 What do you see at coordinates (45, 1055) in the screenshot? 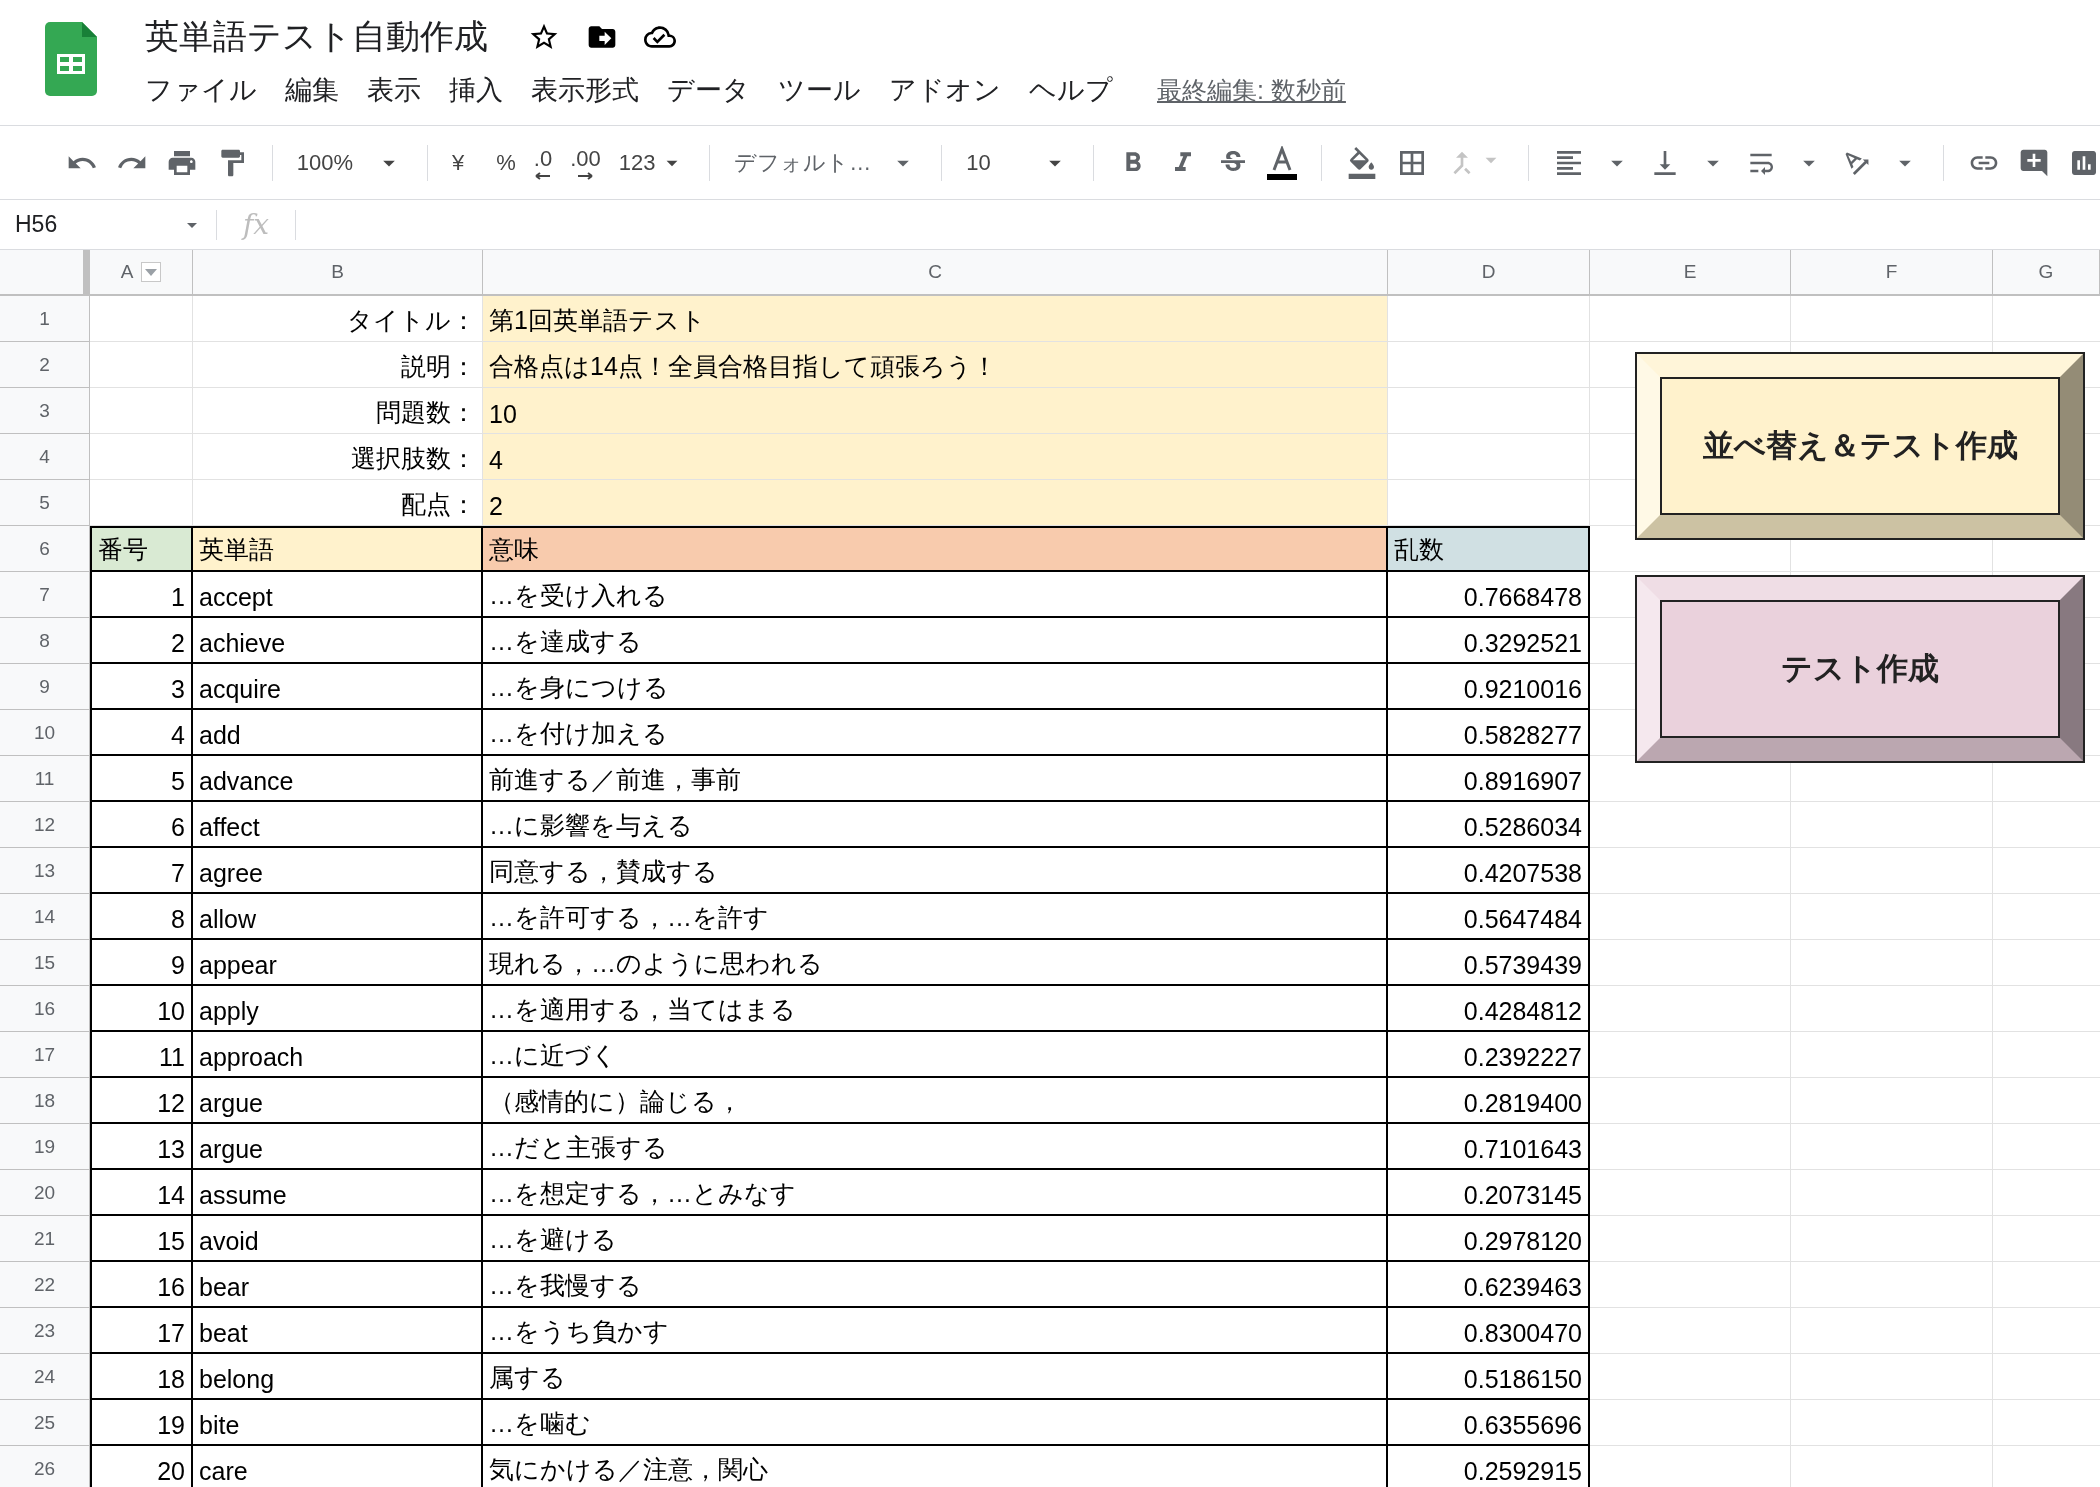
I see `row-number: 17` at bounding box center [45, 1055].